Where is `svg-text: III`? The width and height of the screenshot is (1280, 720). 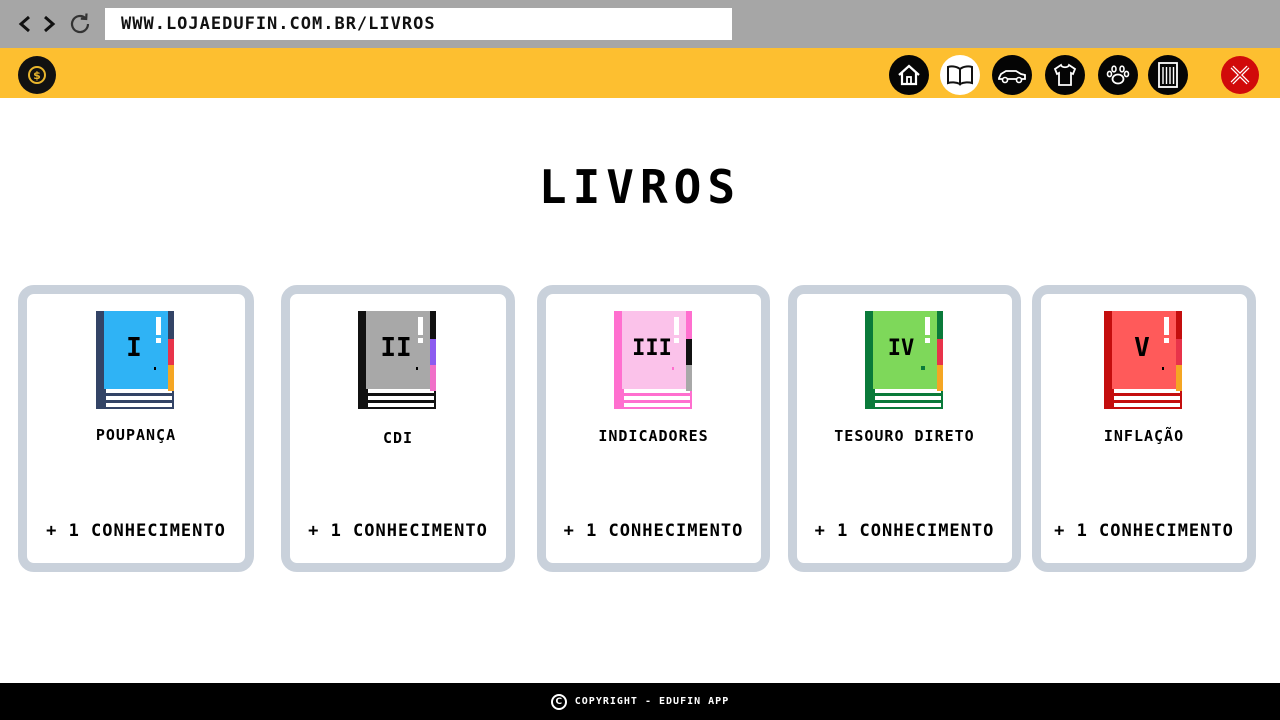 svg-text: III is located at coordinates (652, 348).